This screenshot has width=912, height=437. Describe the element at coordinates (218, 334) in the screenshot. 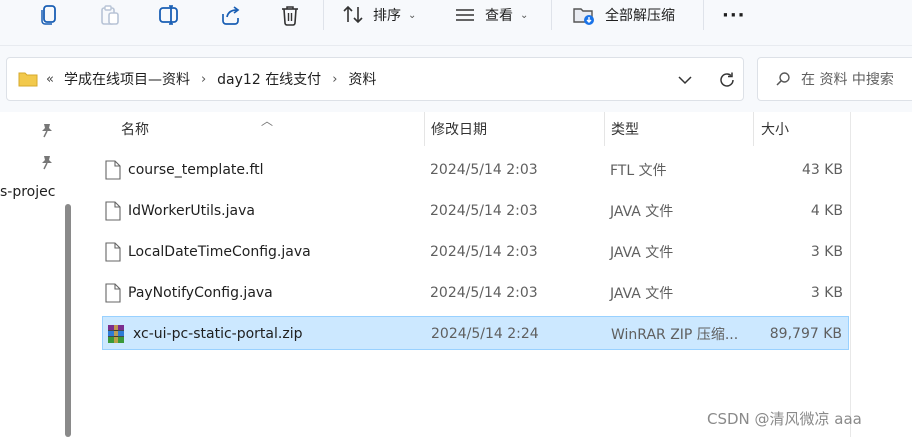

I see `file-name: xc-ui-pc-static-portal.zip` at that location.